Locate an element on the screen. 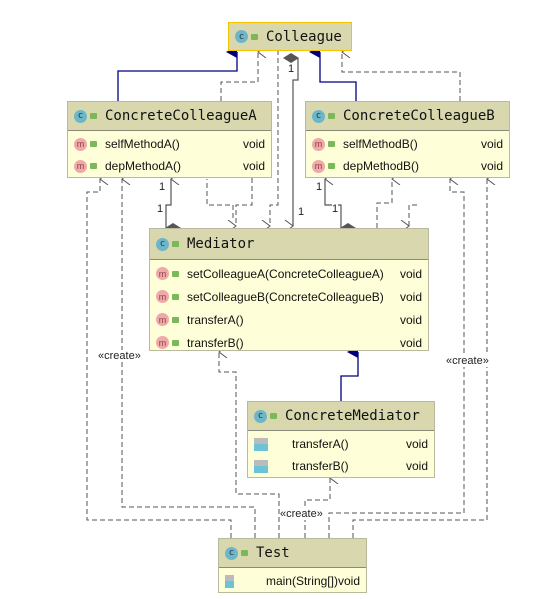 The image size is (533, 599). class-colleague: c Colleague is located at coordinates (290, 36).